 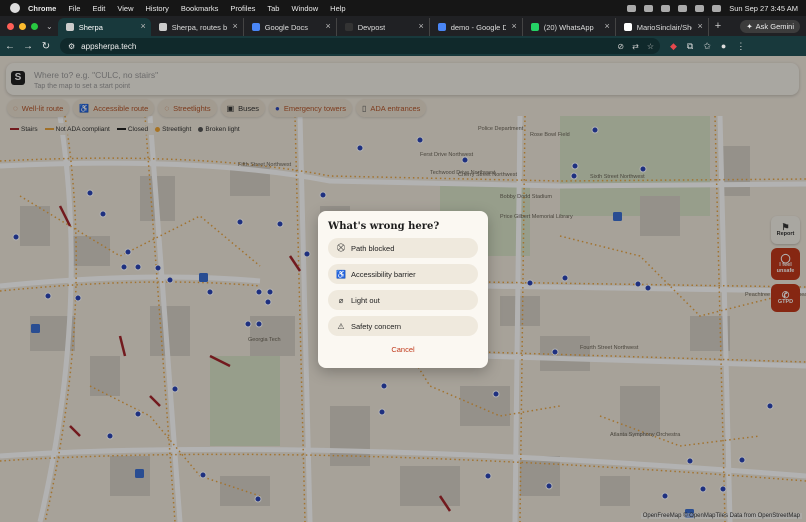 I want to click on dialog-title: What's wrong here?, so click(x=384, y=226).